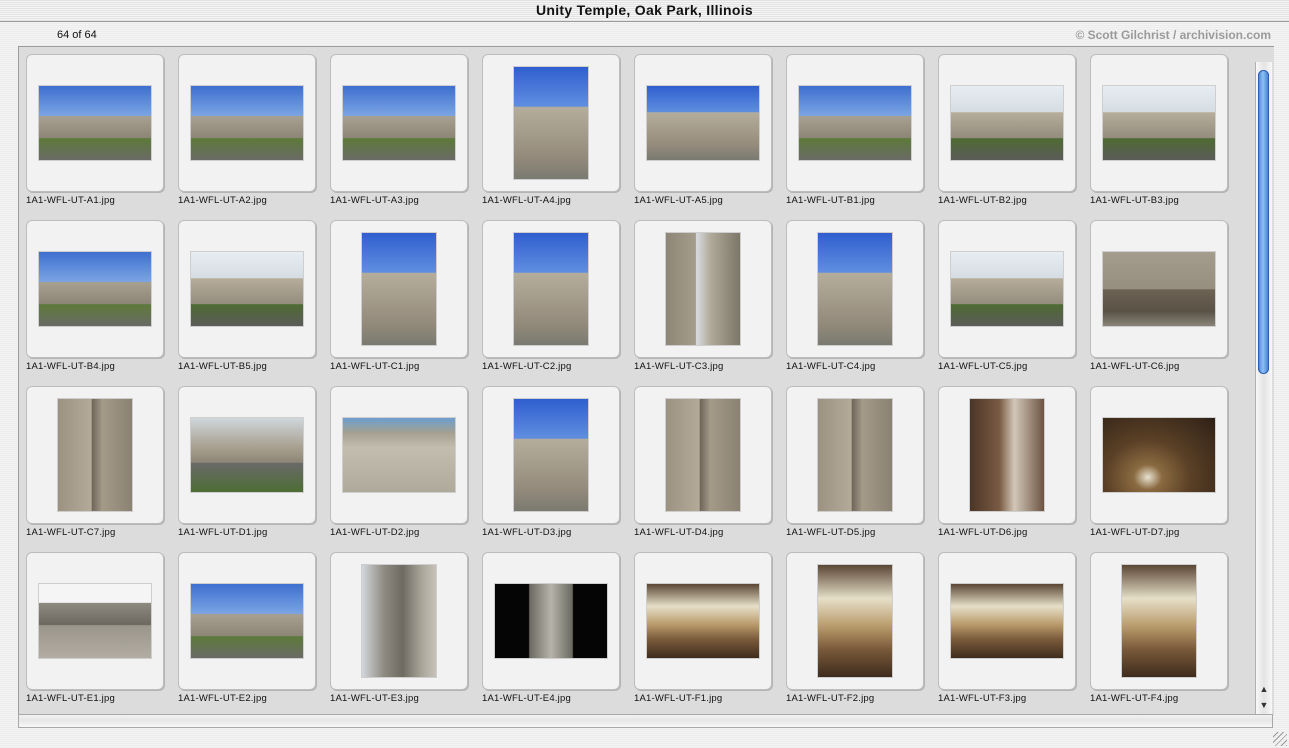  Describe the element at coordinates (1264, 705) in the screenshot. I see `scroll-down-arrow-icon: ▼` at that location.